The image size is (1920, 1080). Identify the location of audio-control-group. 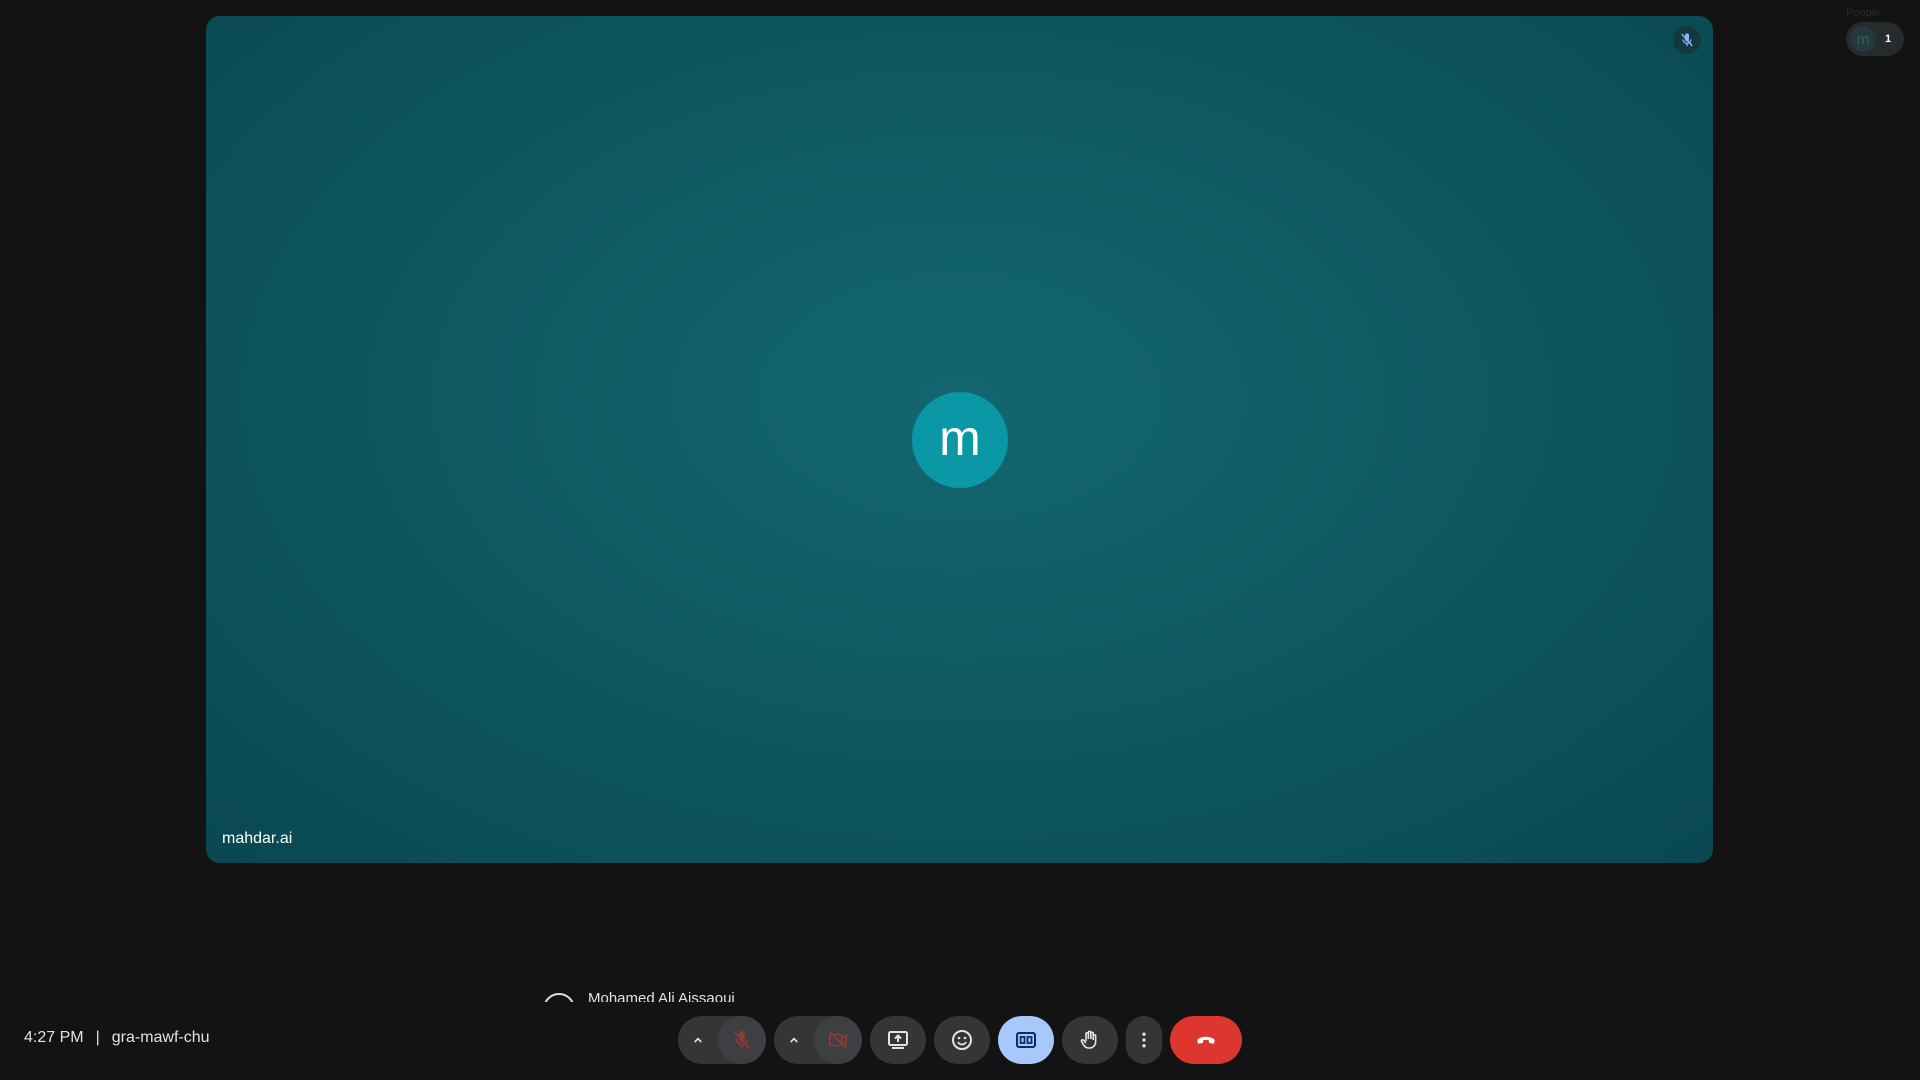
(722, 1040).